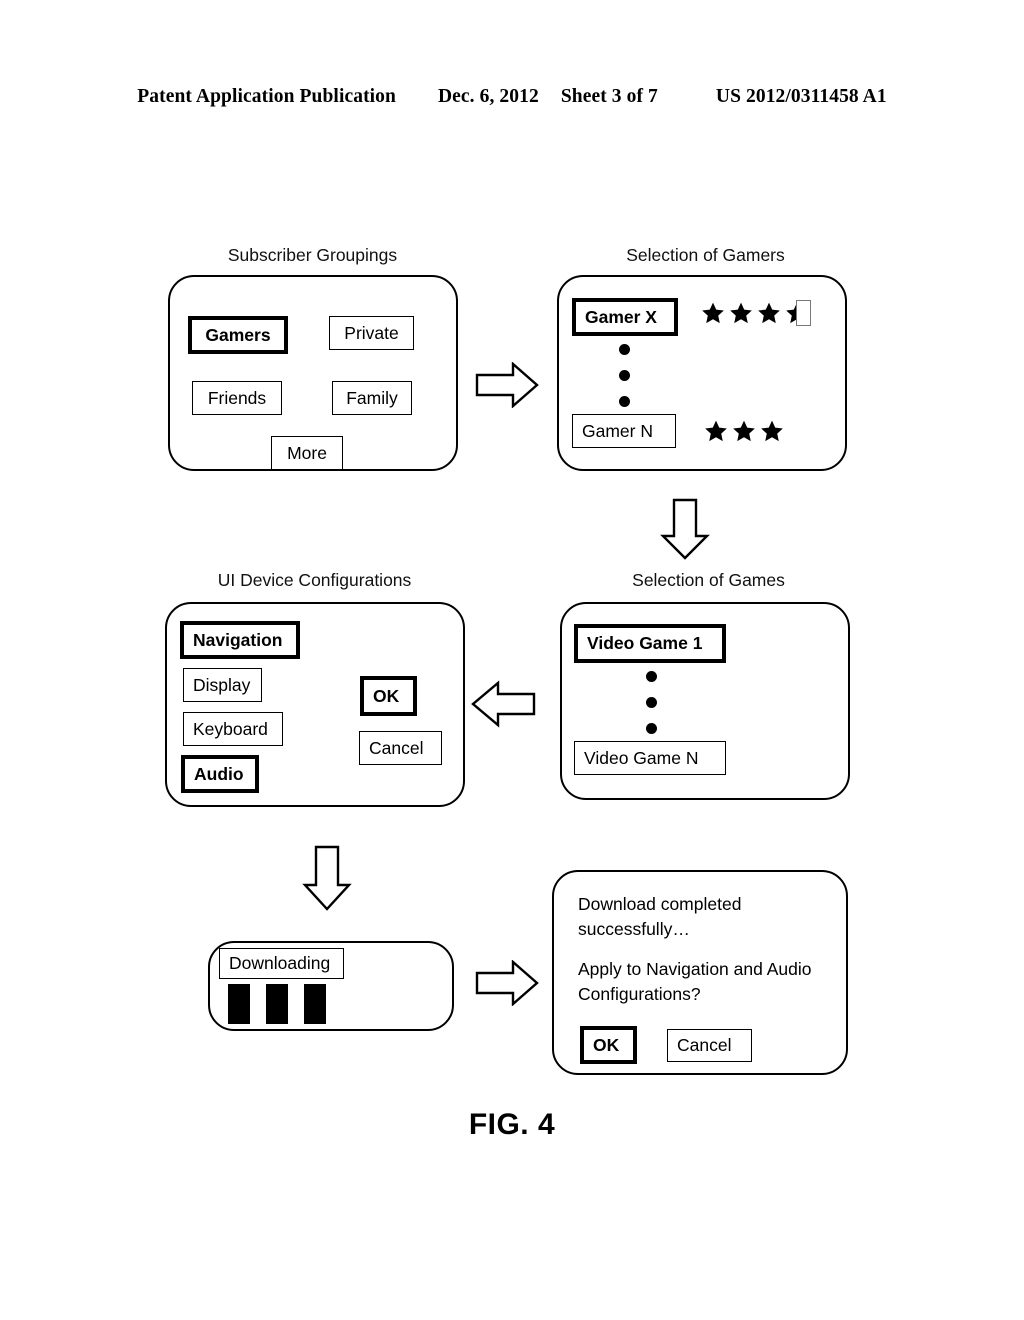 The height and width of the screenshot is (1320, 1024). I want to click on config-option-keyboard: Keyboard, so click(233, 729).